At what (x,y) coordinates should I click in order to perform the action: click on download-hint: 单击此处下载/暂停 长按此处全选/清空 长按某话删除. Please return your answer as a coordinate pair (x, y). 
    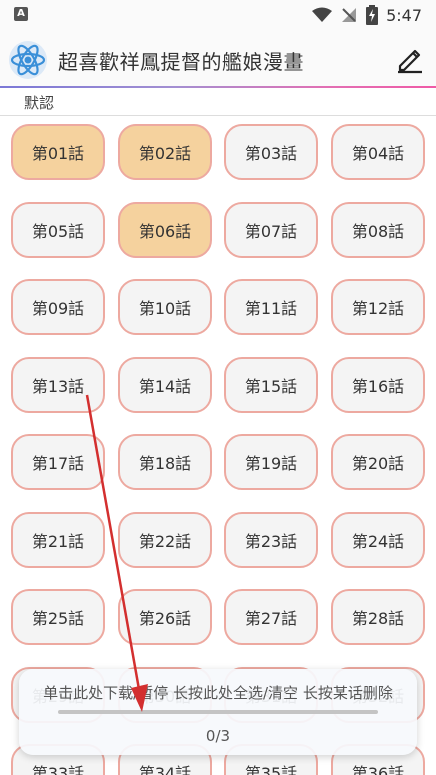
    Looking at the image, I should click on (218, 692).